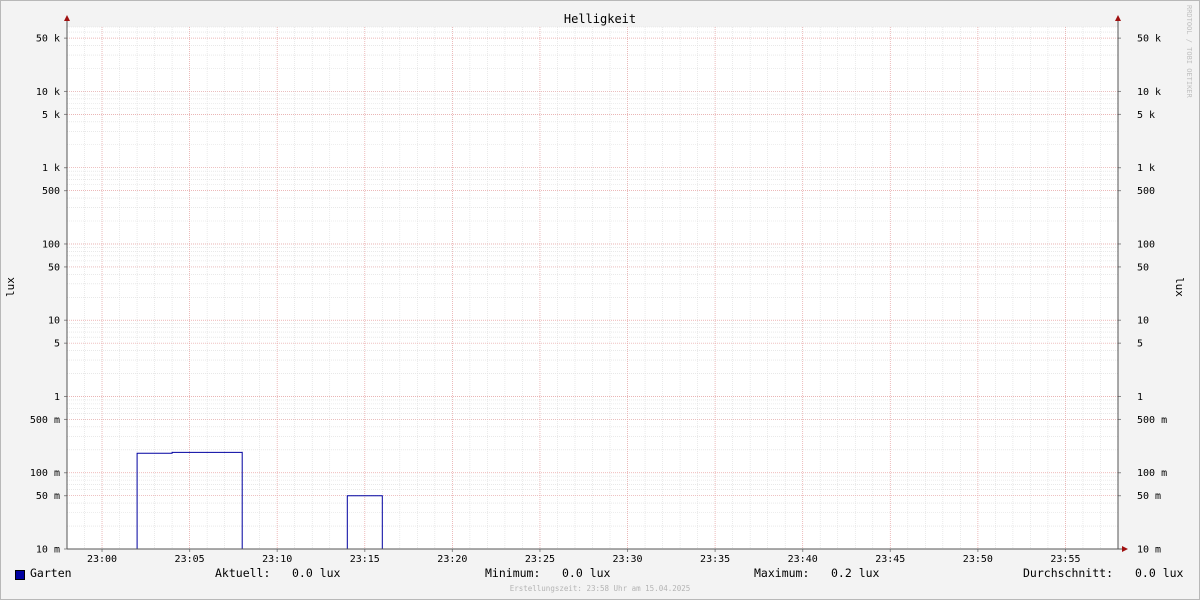 The height and width of the screenshot is (600, 1200). Describe the element at coordinates (1179, 287) in the screenshot. I see `y-axis-label-right: lux` at that location.